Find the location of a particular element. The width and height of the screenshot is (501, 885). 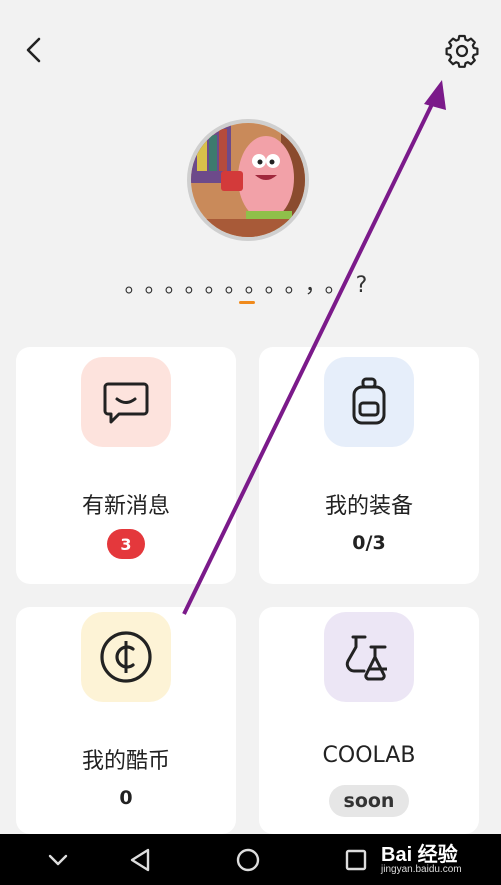

flask-icon is located at coordinates (366, 658).